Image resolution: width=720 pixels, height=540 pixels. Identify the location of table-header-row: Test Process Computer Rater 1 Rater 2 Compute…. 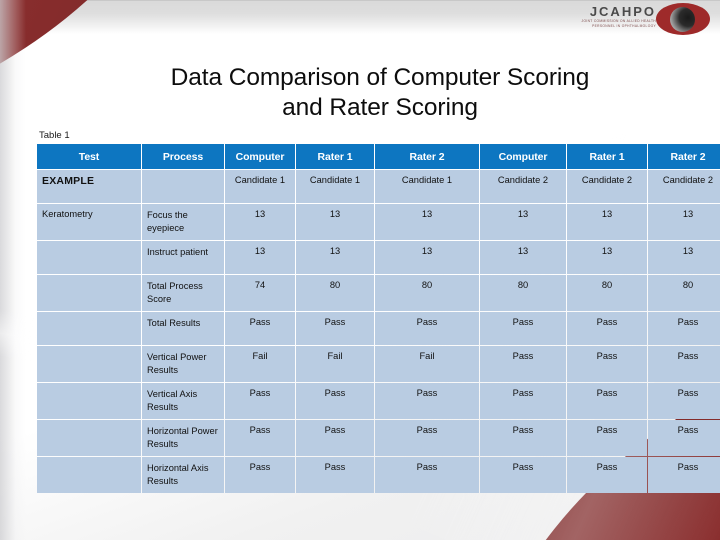
(378, 156).